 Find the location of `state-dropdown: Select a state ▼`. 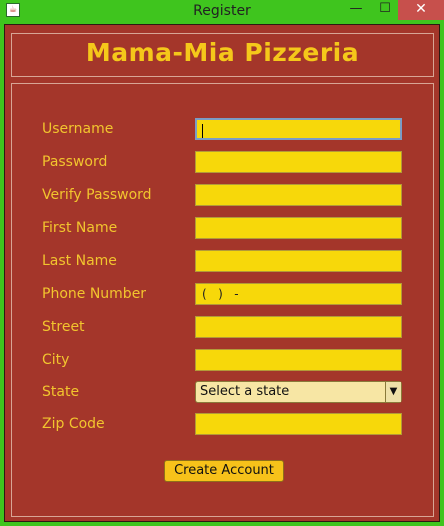

state-dropdown: Select a state ▼ is located at coordinates (298, 392).